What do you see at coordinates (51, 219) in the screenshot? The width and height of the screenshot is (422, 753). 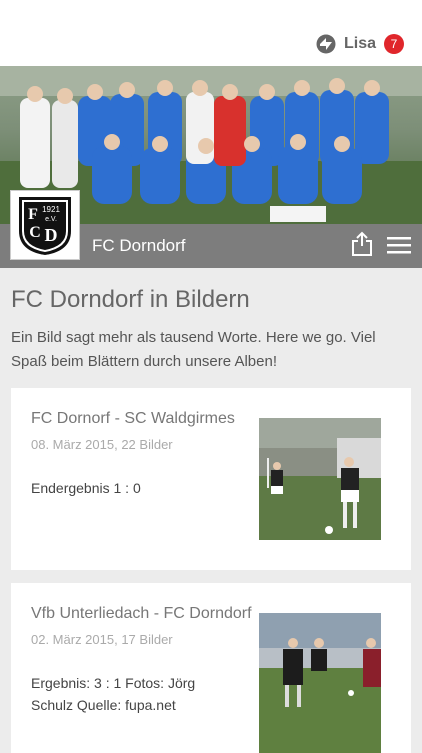 I see `svg-text: e.V.` at bounding box center [51, 219].